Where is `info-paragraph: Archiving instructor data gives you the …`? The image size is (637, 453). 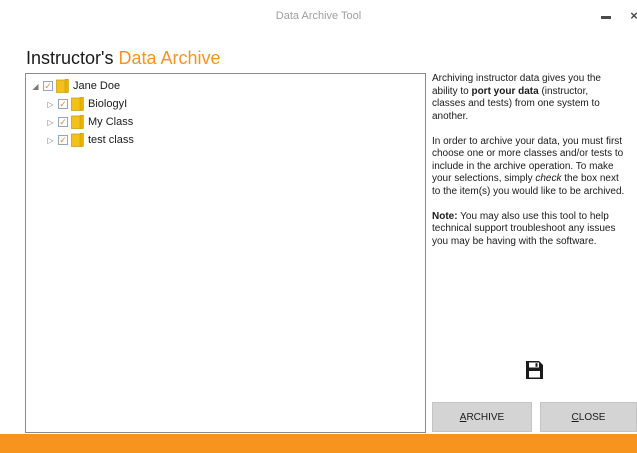 info-paragraph: Archiving instructor data gives you the … is located at coordinates (534, 98).